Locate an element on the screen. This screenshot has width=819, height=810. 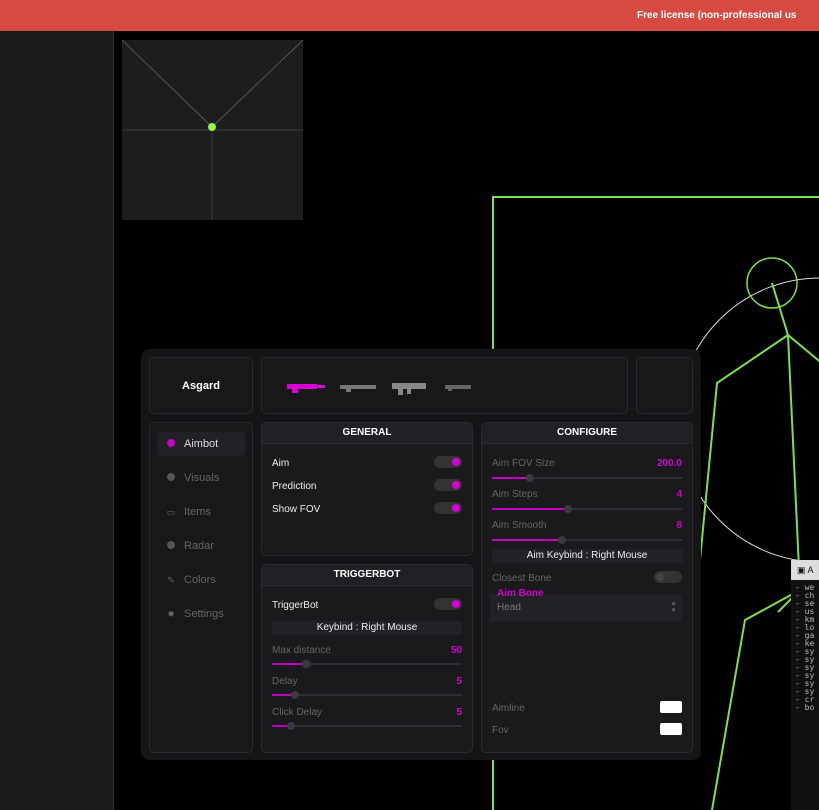
aimline-row: Aimline is located at coordinates (587, 707).